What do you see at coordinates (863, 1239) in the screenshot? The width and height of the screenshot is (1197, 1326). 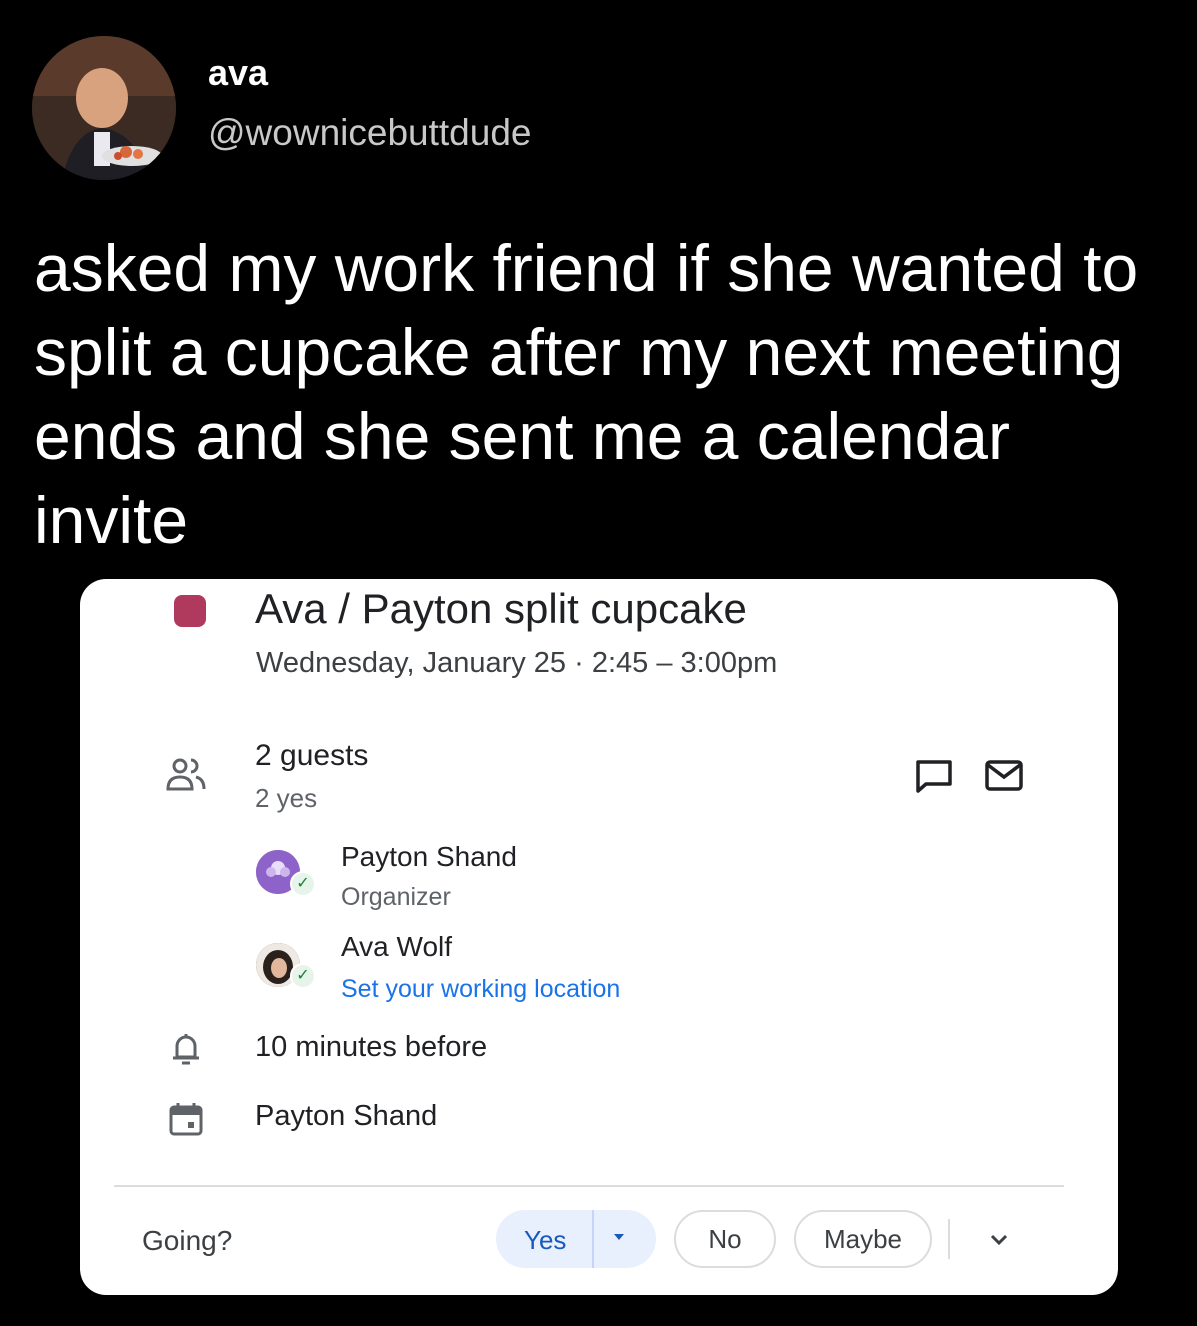 I see `rsvp-maybe-button: Maybe` at bounding box center [863, 1239].